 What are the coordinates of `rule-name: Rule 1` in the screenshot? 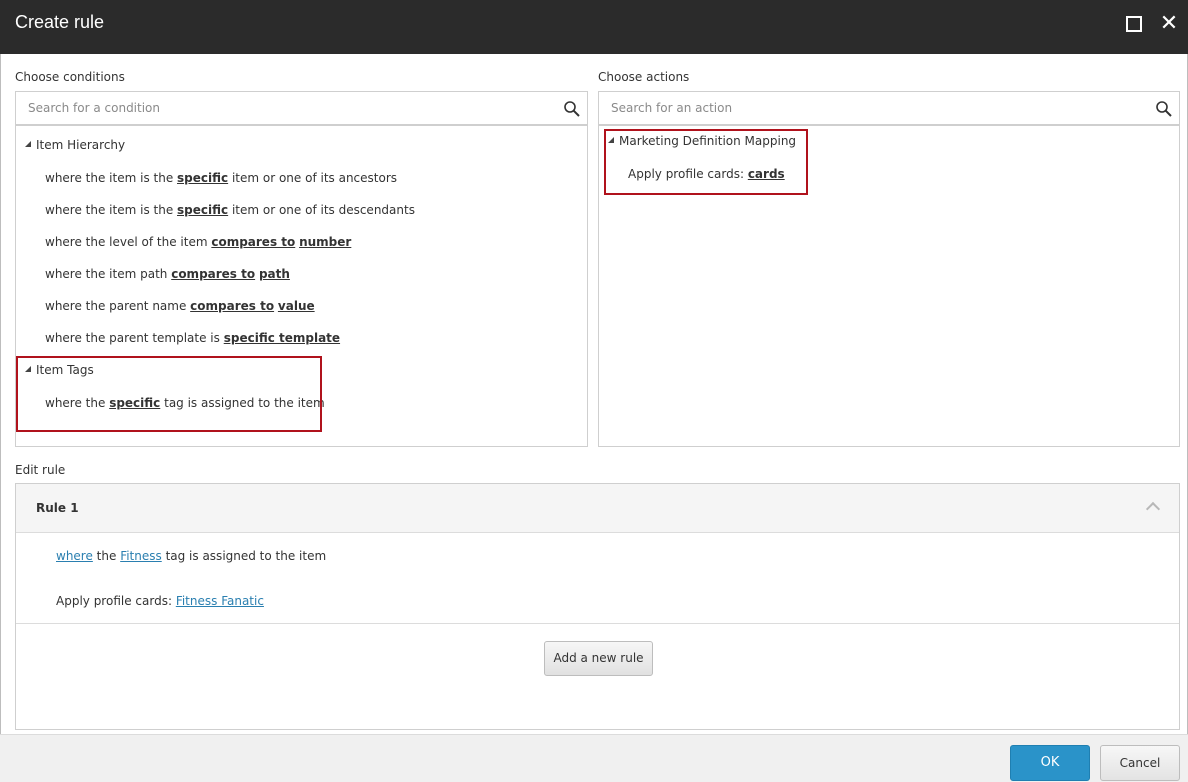 It's located at (57, 508).